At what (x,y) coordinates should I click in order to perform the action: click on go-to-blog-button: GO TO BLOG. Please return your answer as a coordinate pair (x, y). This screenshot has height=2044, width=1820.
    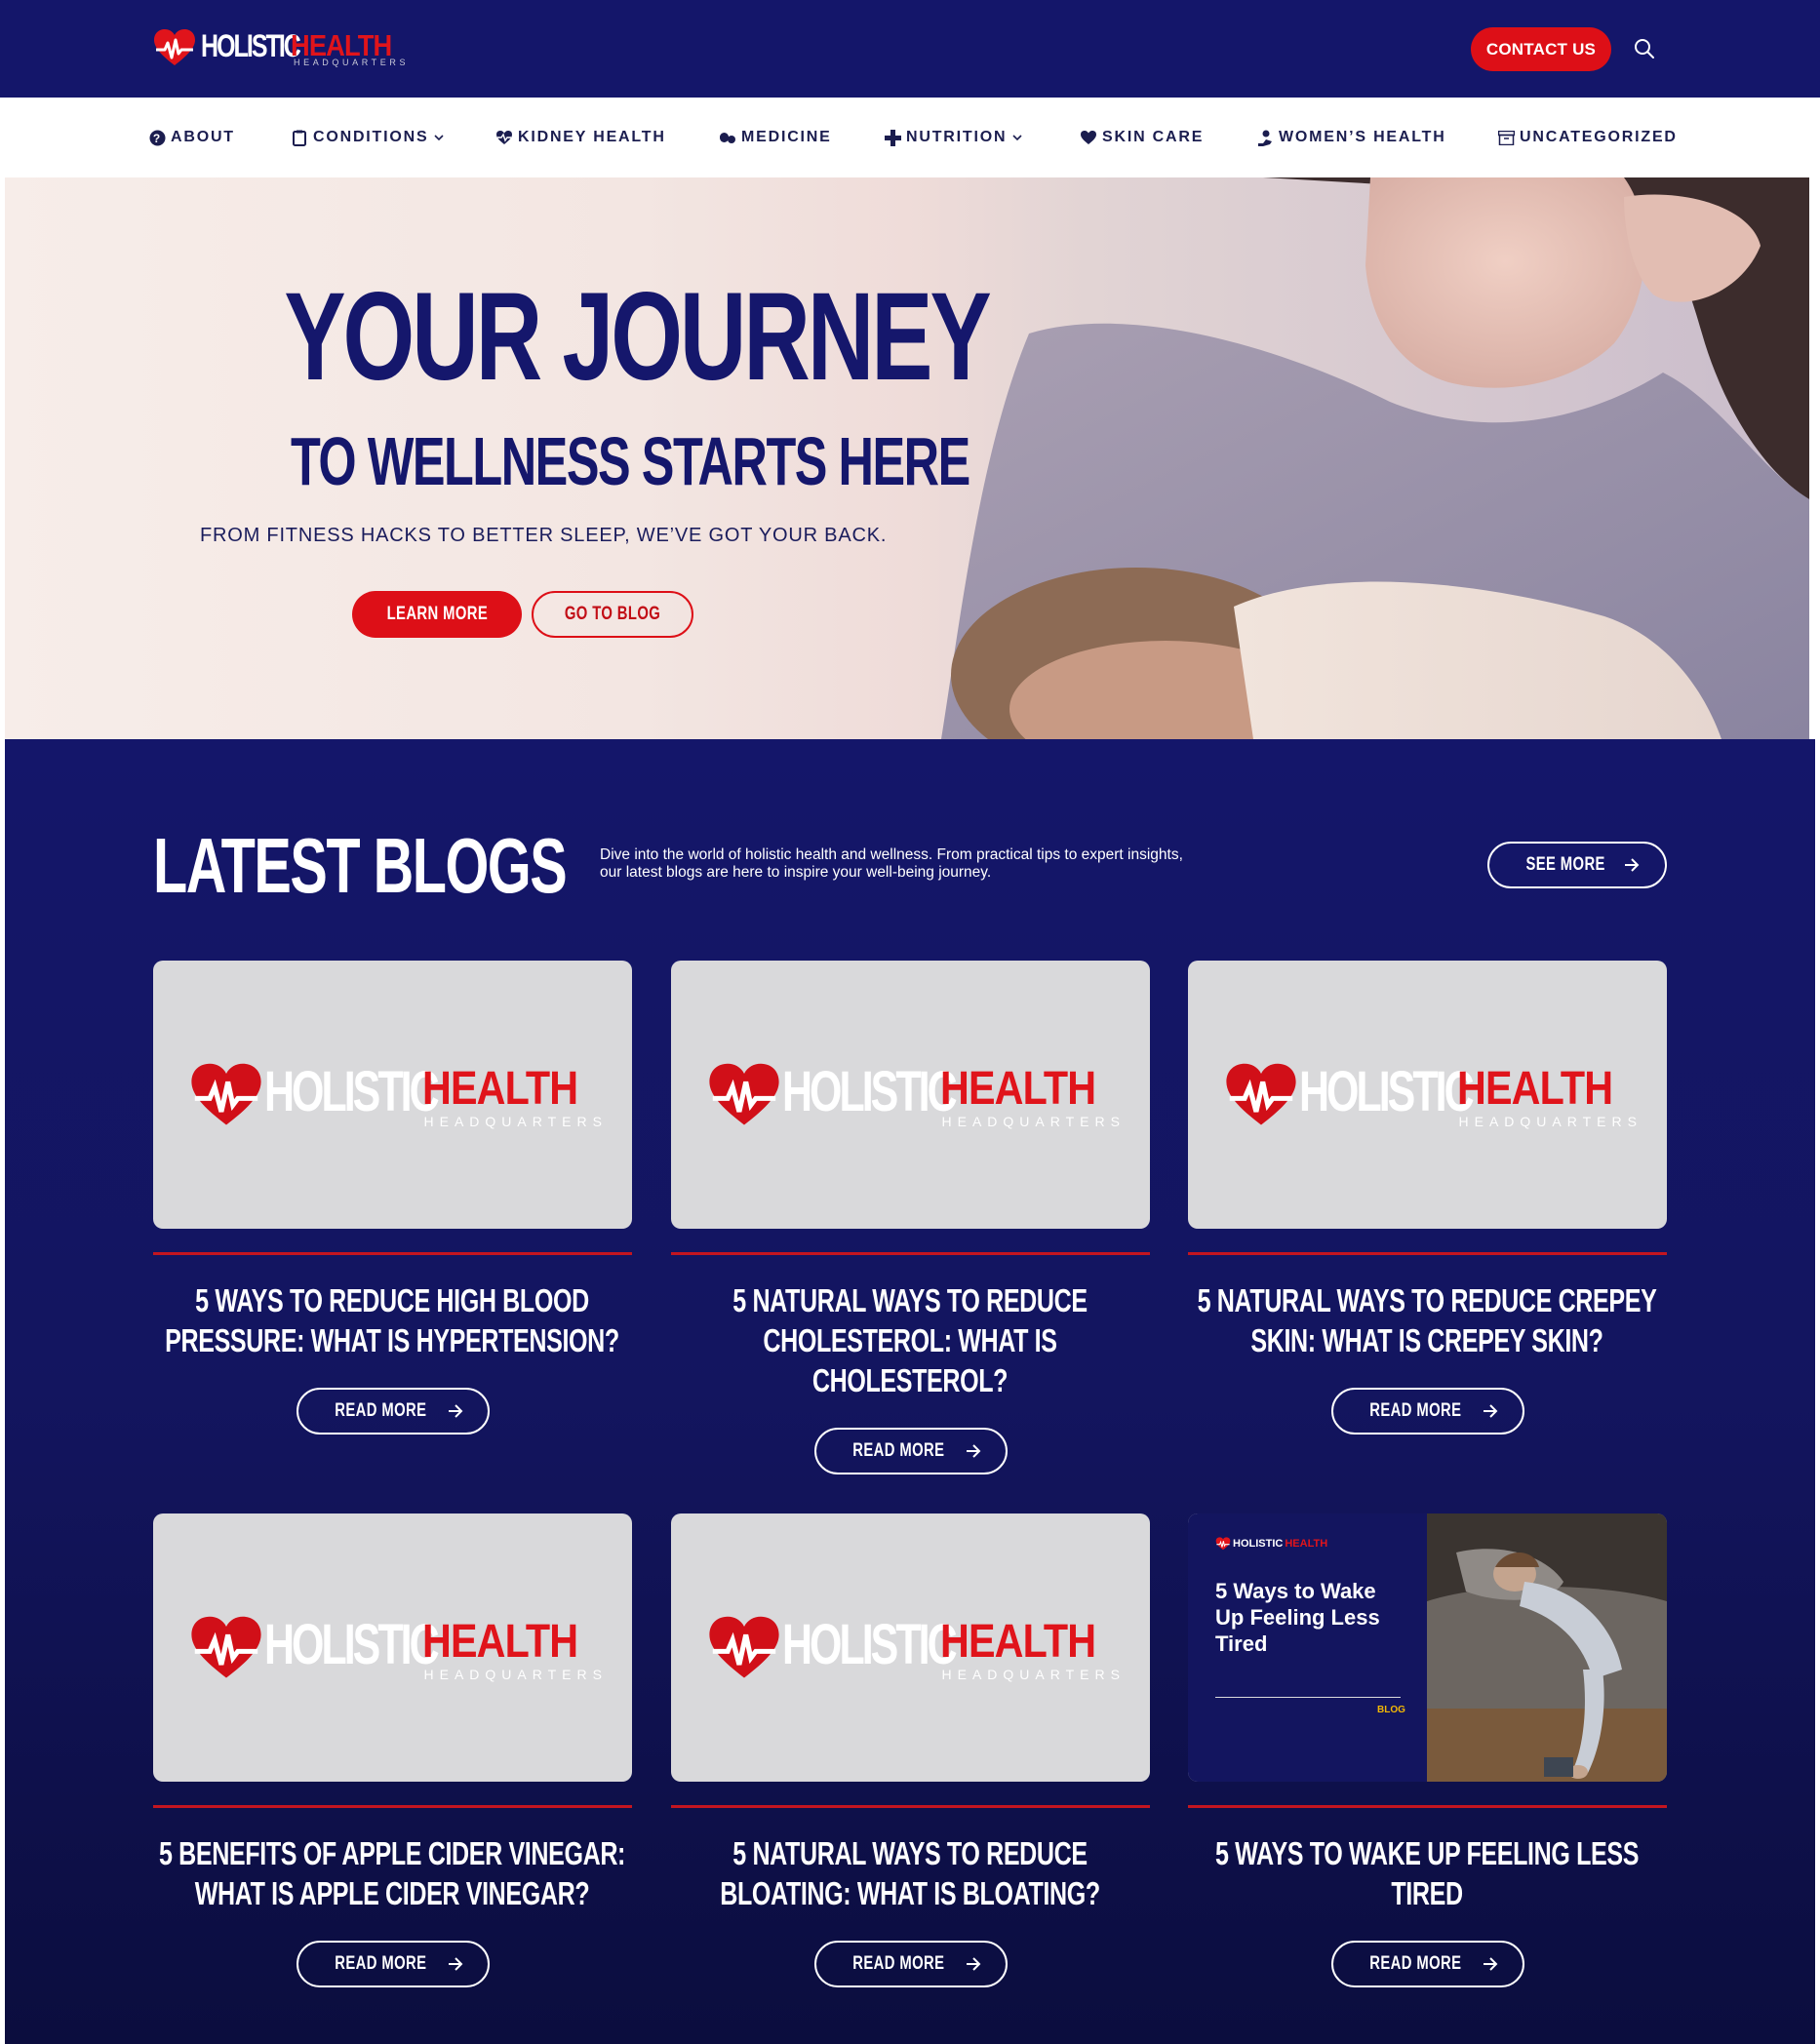
    Looking at the image, I should click on (612, 614).